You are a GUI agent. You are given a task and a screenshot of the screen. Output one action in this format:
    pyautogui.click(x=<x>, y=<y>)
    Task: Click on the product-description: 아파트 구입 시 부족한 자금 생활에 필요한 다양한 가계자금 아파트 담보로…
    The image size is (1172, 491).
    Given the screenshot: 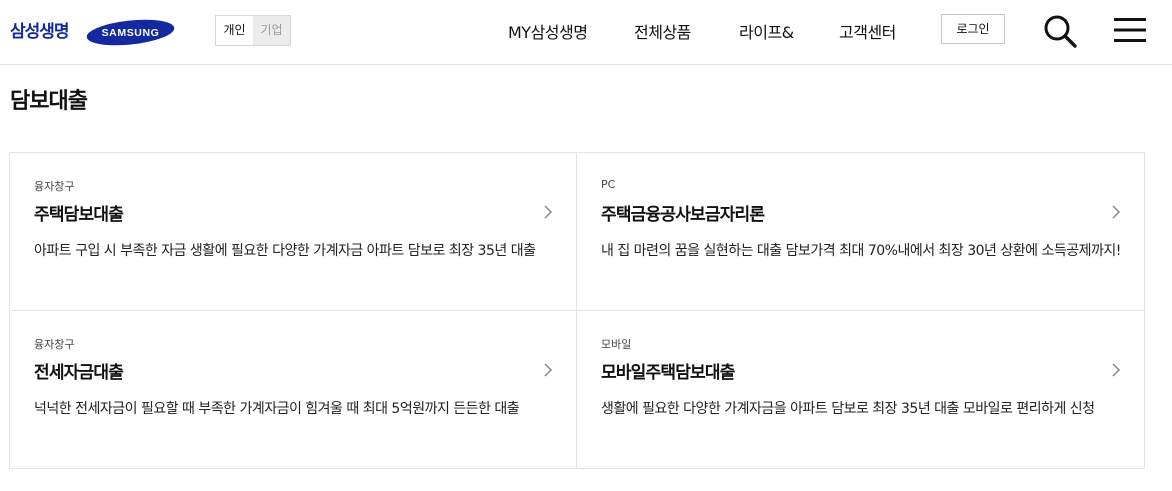 What is the action you would take?
    pyautogui.click(x=285, y=251)
    